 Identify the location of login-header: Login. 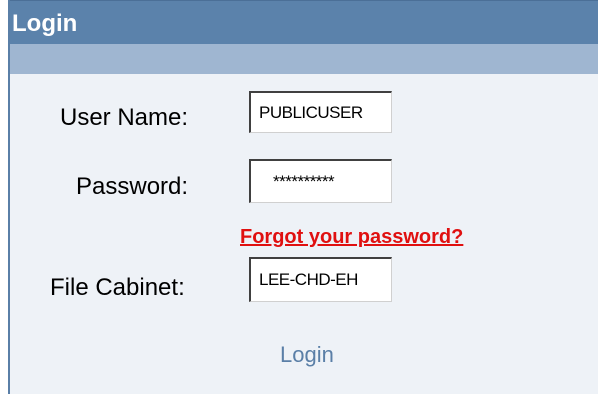
(304, 22).